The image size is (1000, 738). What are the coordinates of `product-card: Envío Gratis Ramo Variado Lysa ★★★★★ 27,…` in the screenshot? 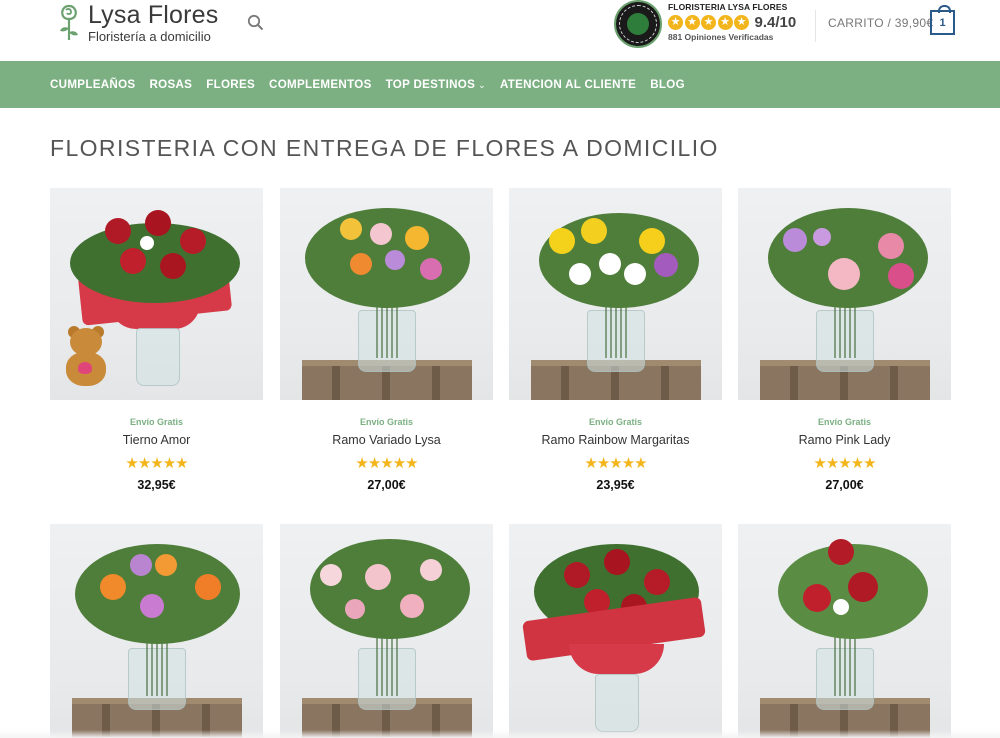 It's located at (386, 340).